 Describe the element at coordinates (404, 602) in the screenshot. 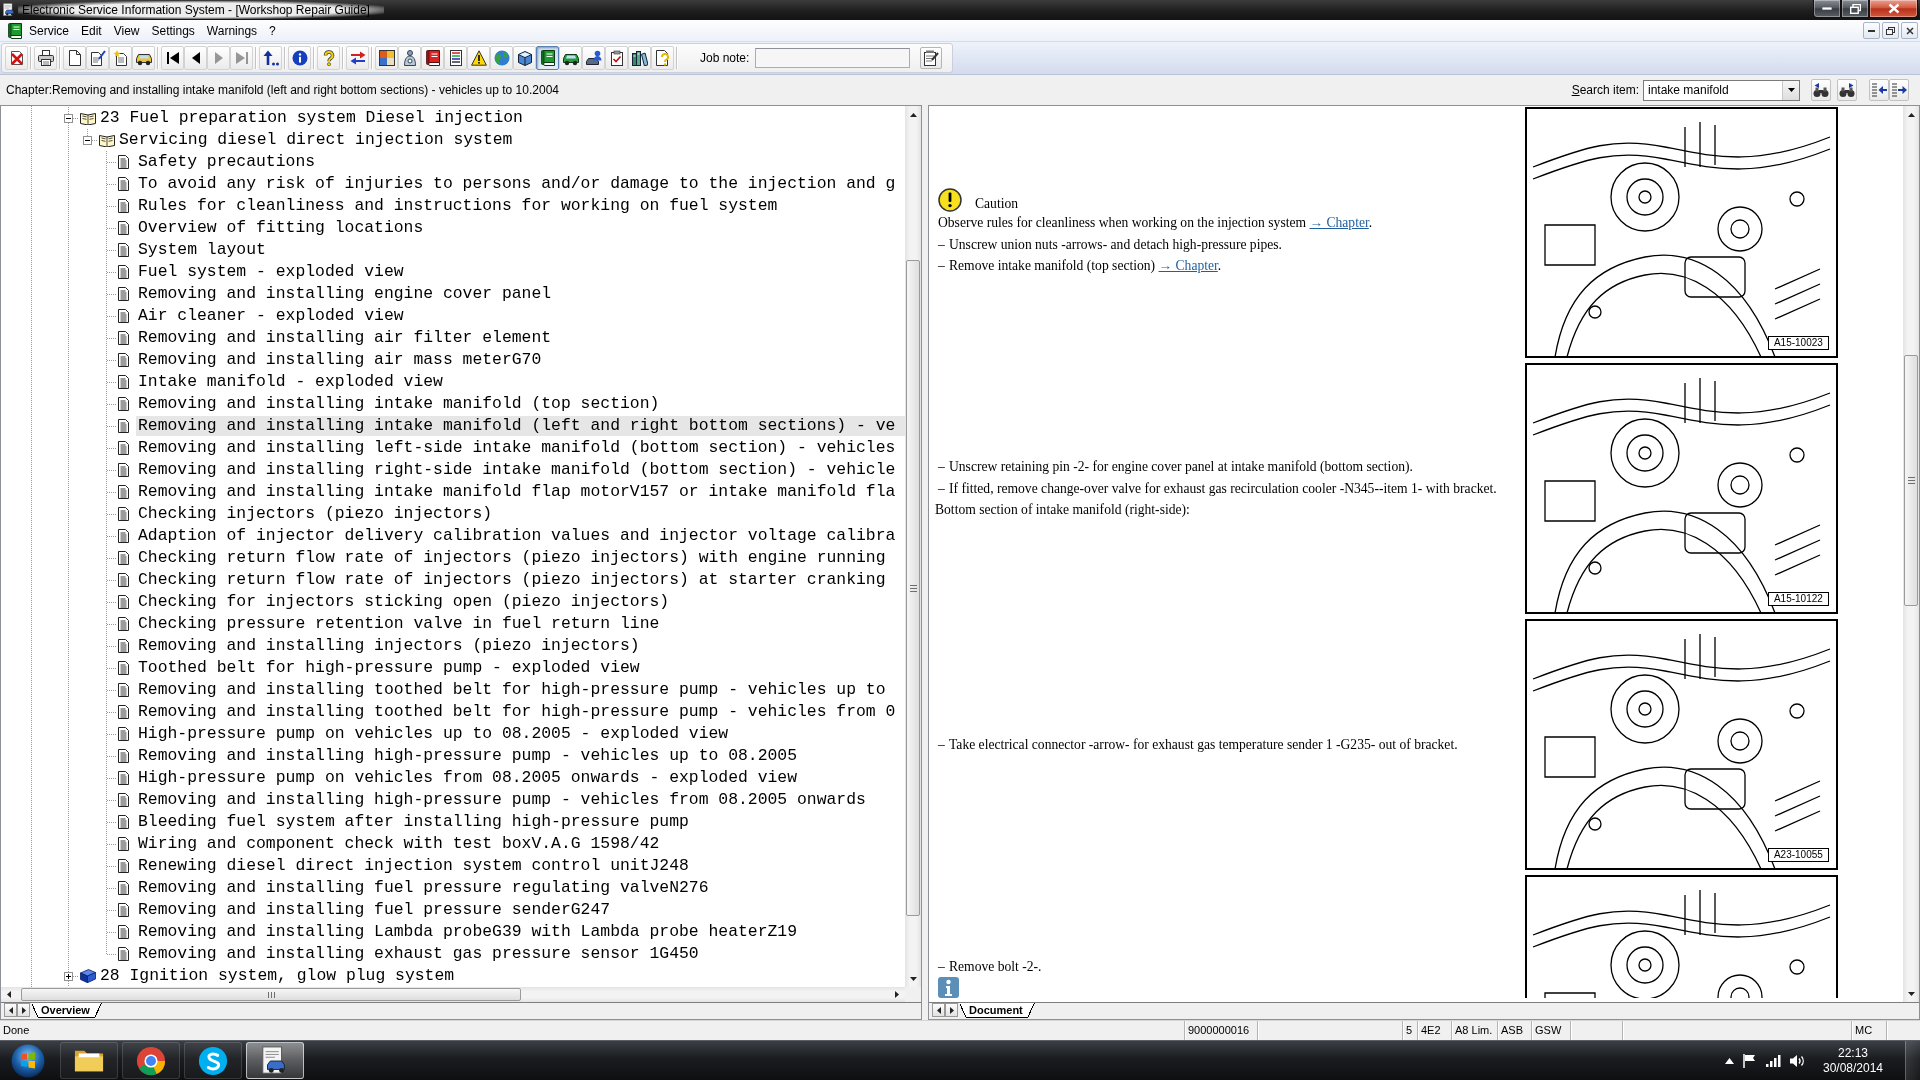

I see `tree-item: Checking for injectors sticking open (piezo injectors)` at that location.